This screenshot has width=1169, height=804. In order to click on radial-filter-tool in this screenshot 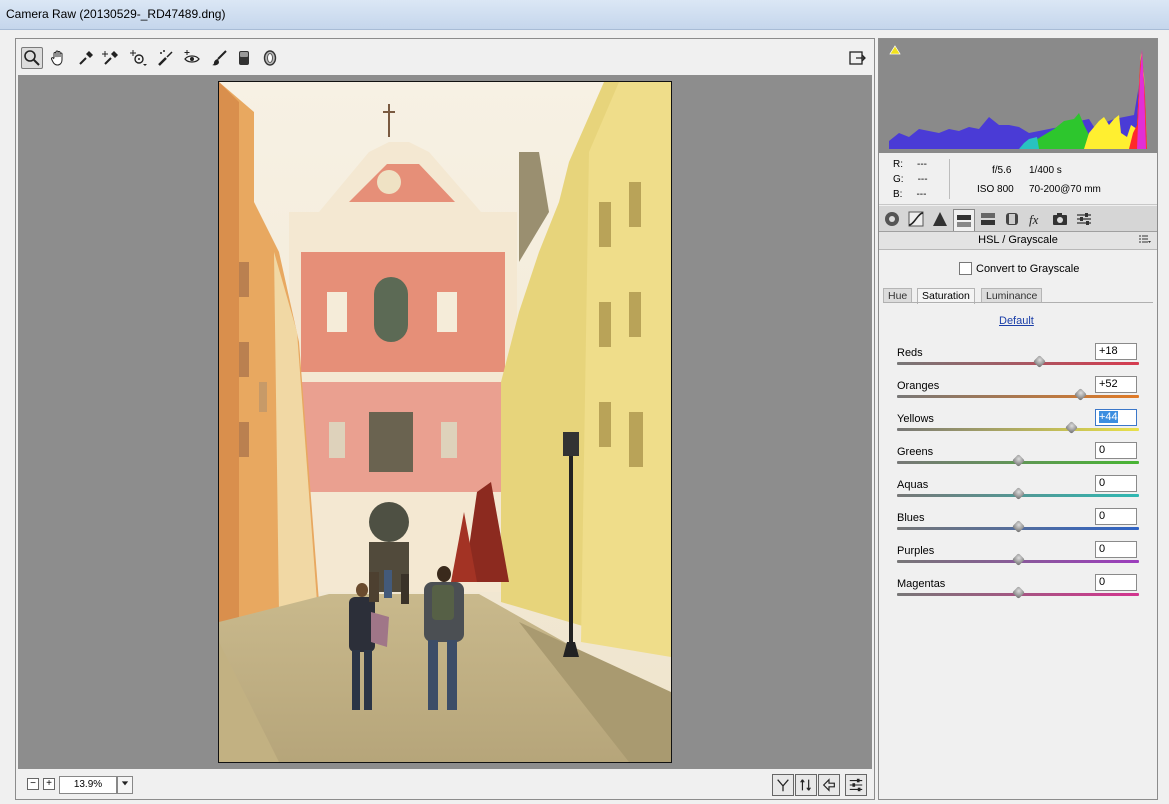, I will do `click(270, 58)`.